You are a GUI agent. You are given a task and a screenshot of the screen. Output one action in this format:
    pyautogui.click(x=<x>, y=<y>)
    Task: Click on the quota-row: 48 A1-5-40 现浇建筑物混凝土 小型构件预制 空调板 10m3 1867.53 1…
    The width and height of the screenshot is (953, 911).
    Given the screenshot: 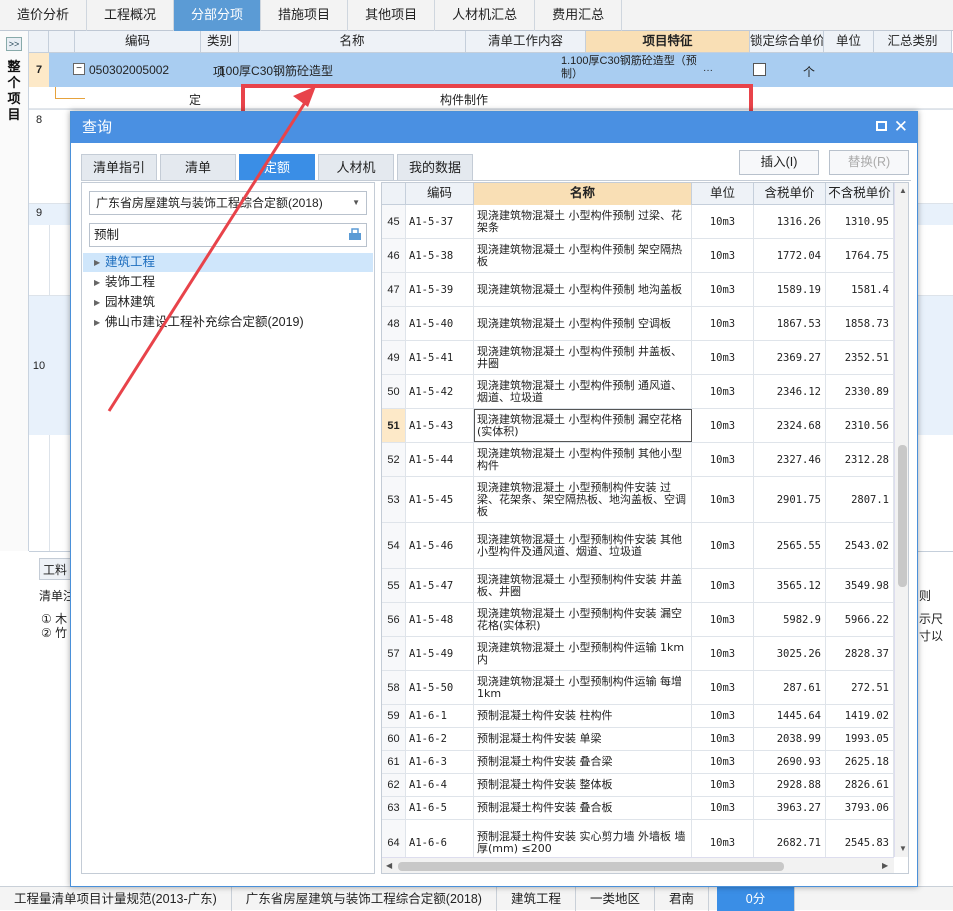 What is the action you would take?
    pyautogui.click(x=638, y=324)
    